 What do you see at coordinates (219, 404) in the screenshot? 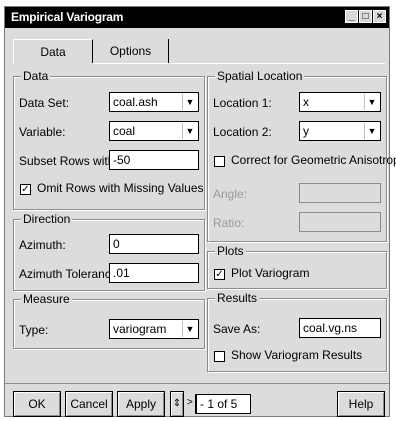
I see `page-indicator-text: - 1 of 5` at bounding box center [219, 404].